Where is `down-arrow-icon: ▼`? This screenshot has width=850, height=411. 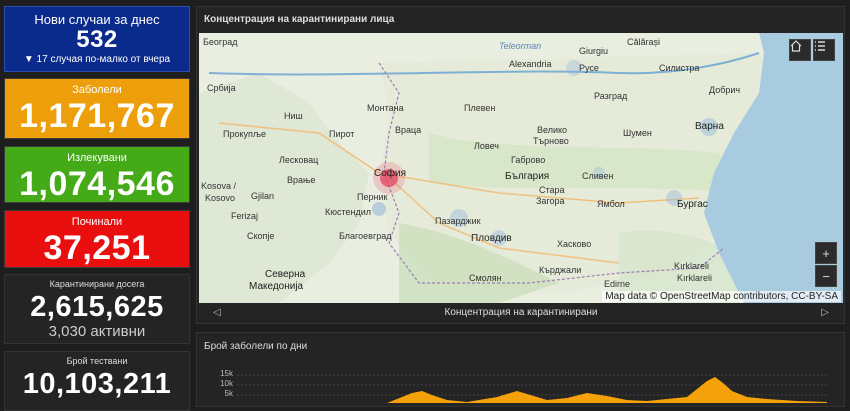 down-arrow-icon: ▼ is located at coordinates (28, 59).